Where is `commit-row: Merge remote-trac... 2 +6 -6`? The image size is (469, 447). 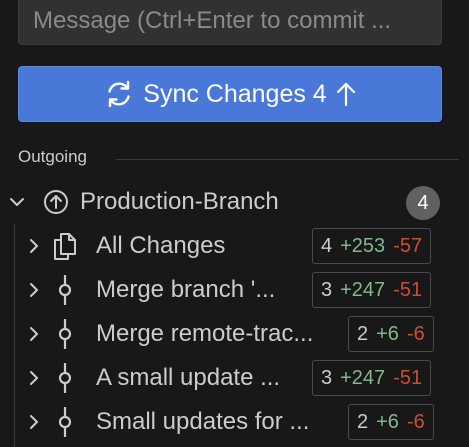
commit-row: Merge remote-trac... 2 +6 -6 is located at coordinates (243, 334).